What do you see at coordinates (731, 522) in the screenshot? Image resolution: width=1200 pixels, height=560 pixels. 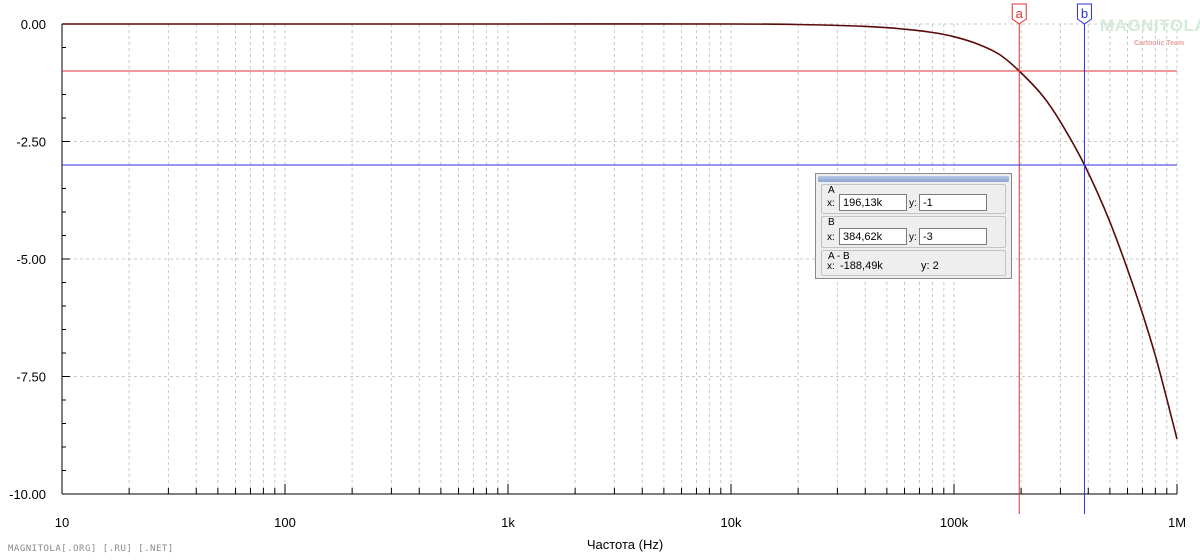 I see `x-tick-label: 10k` at bounding box center [731, 522].